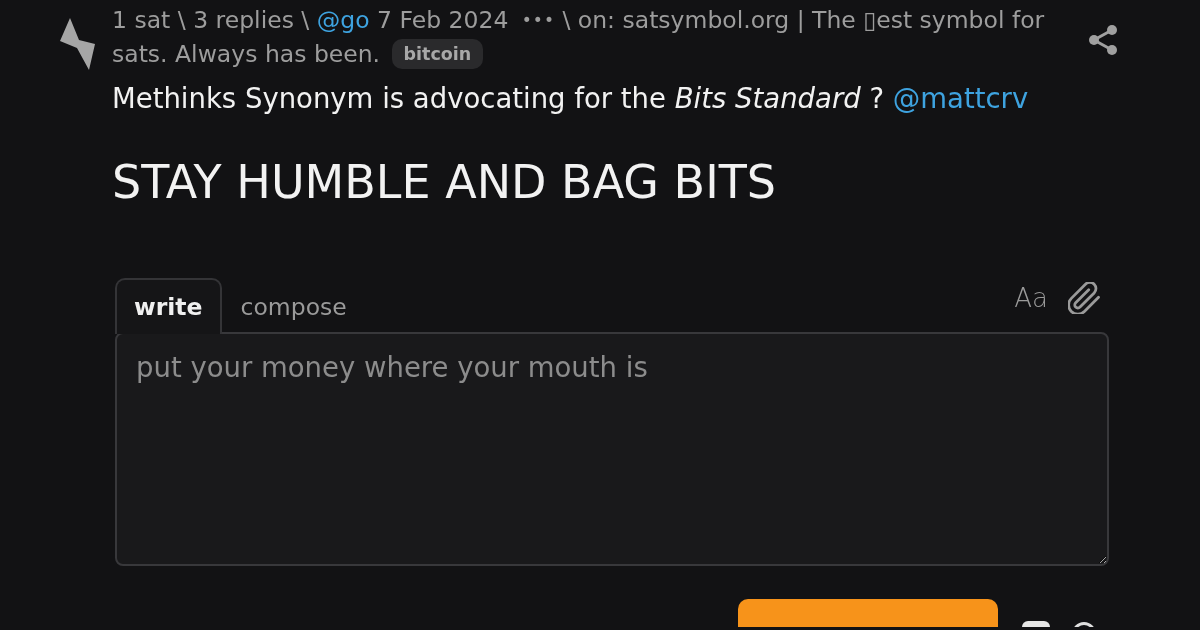 The image size is (1200, 630). I want to click on author-link: @go, so click(343, 20).